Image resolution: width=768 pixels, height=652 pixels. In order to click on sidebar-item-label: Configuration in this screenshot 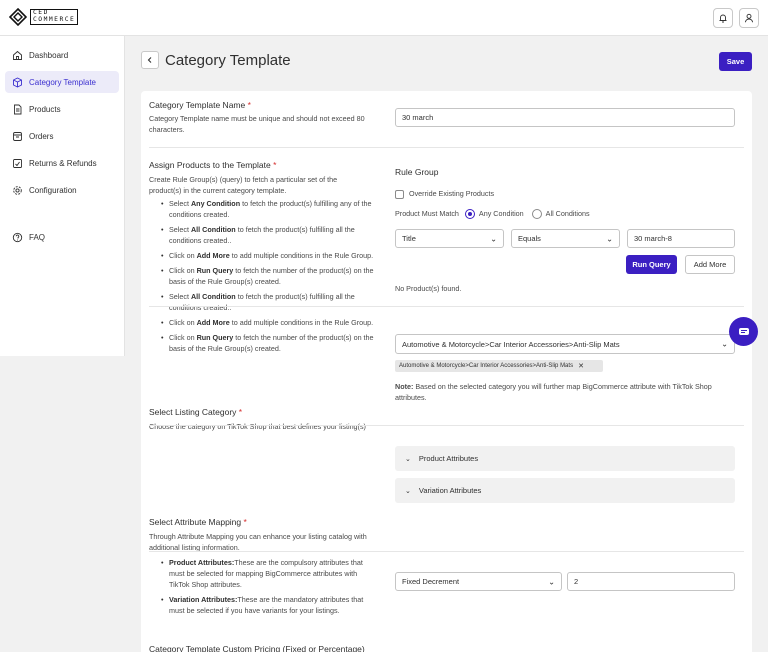, I will do `click(53, 190)`.